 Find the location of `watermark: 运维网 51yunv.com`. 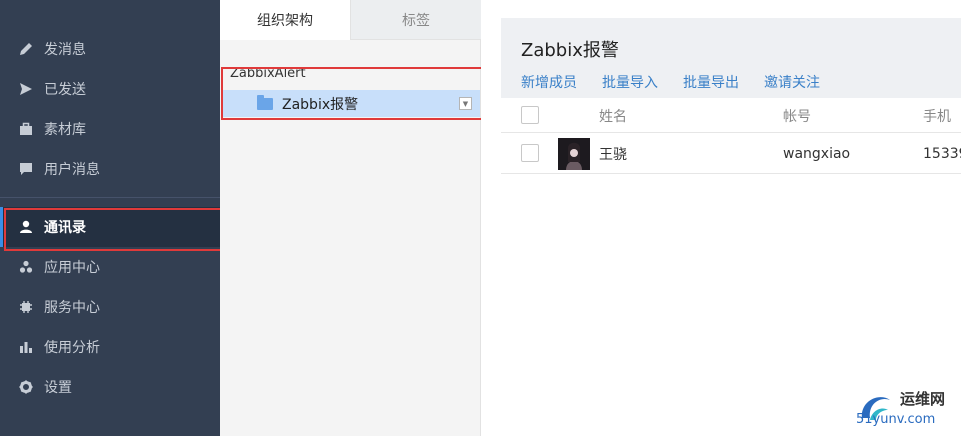

watermark: 运维网 51yunv.com is located at coordinates (906, 412).